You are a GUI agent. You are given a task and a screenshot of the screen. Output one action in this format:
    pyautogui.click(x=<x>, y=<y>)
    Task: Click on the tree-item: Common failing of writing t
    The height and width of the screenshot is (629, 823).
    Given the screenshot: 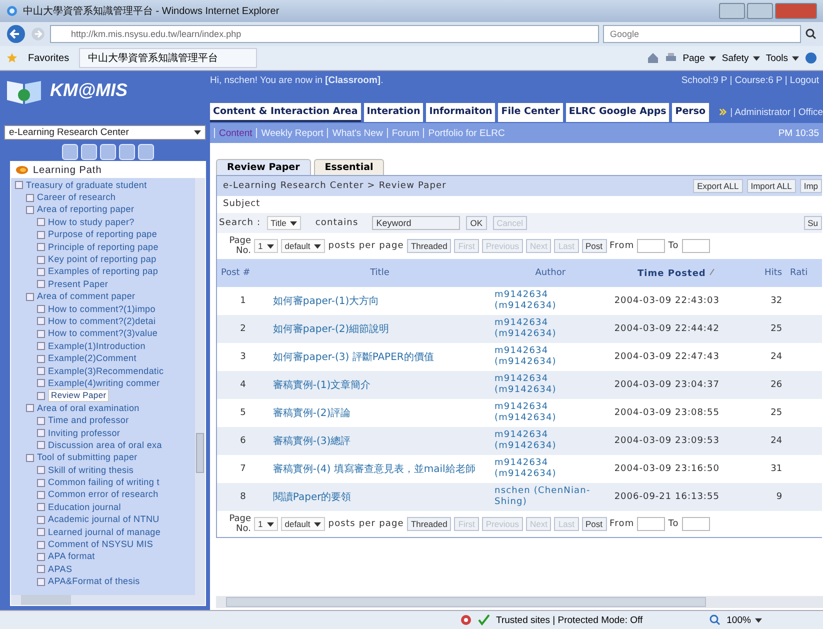 What is the action you would take?
    pyautogui.click(x=104, y=482)
    